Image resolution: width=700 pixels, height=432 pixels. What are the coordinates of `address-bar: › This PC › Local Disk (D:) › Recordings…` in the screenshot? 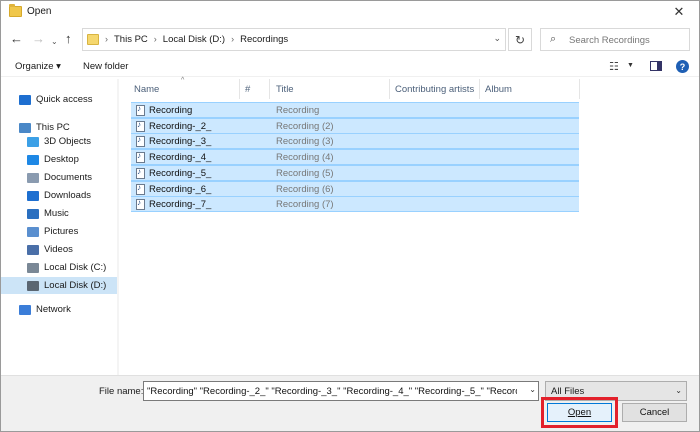 It's located at (294, 39).